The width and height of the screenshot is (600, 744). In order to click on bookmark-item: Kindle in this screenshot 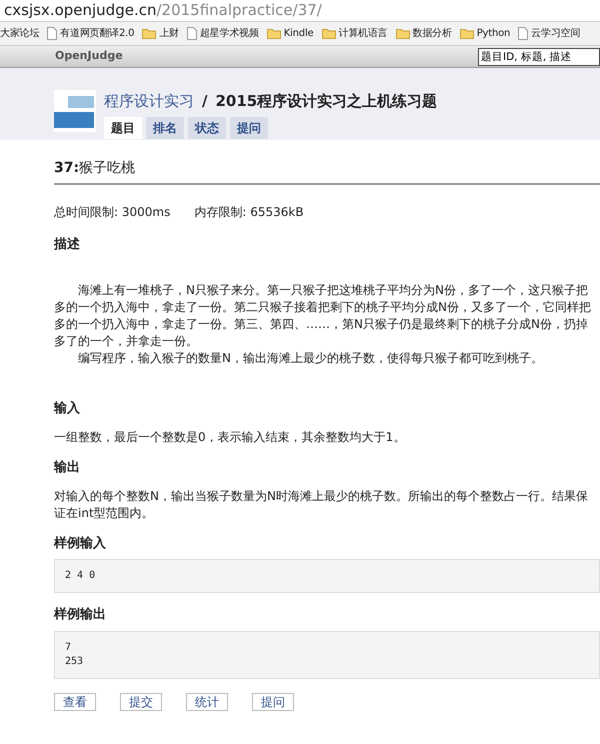, I will do `click(290, 33)`.